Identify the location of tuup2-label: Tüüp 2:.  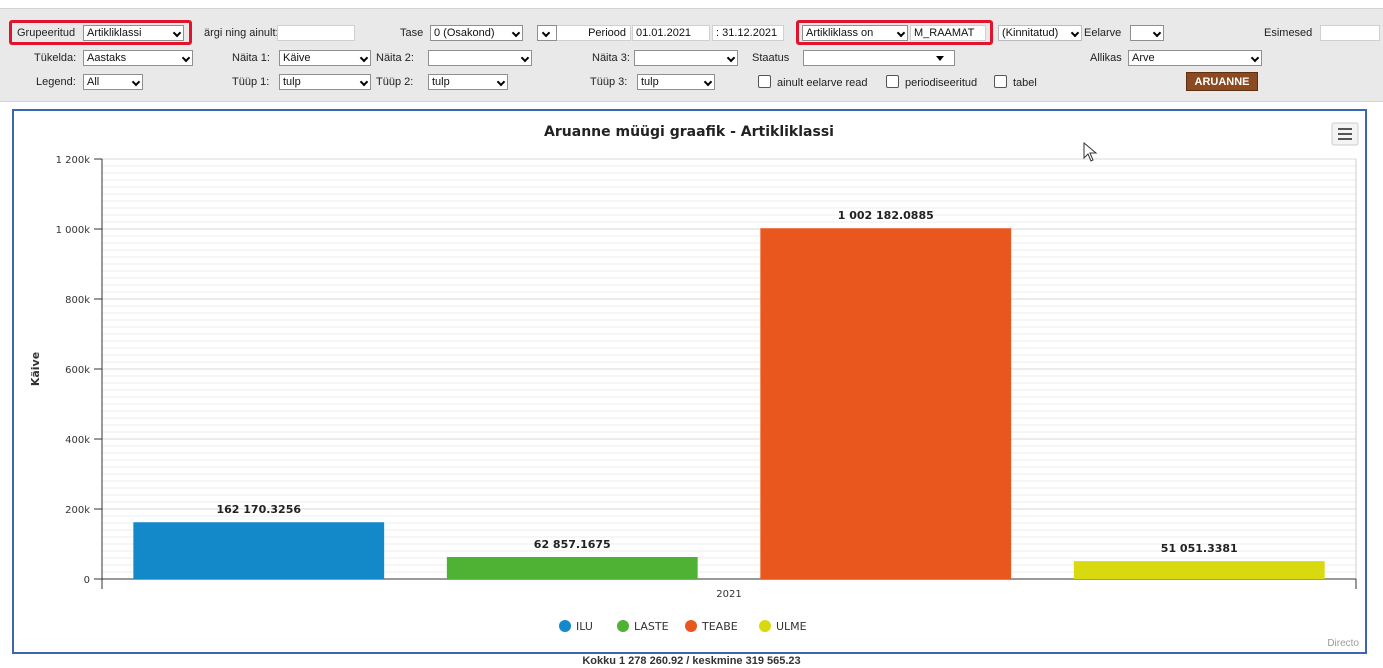
(395, 82).